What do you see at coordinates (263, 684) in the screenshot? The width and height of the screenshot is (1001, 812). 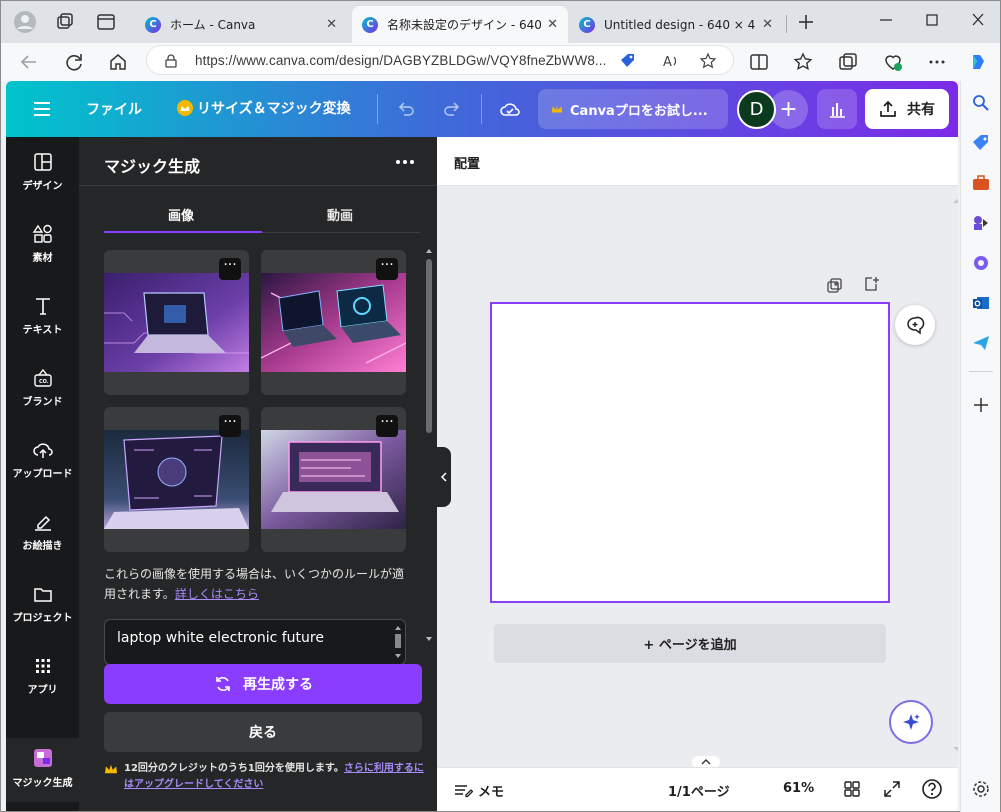 I see `regenerate-button: 再生成する` at bounding box center [263, 684].